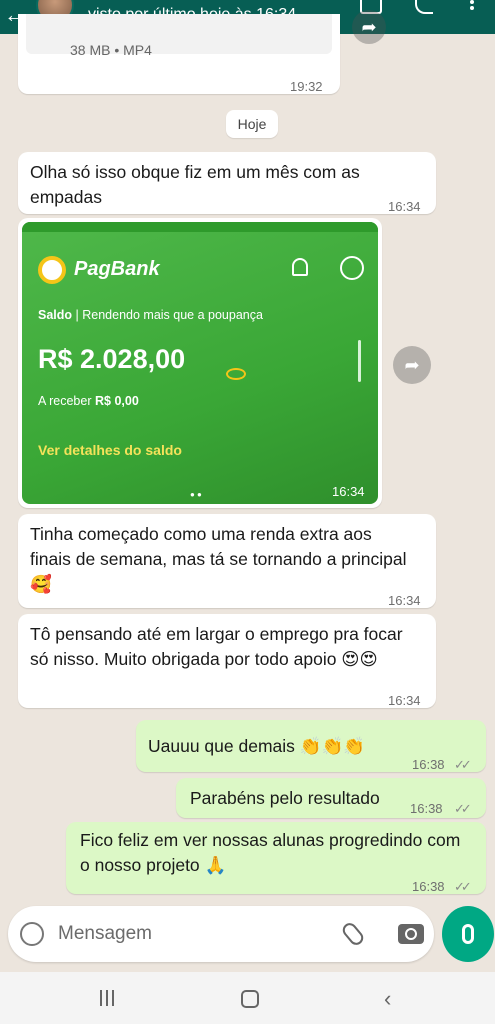  Describe the element at coordinates (188, 934) in the screenshot. I see `message-input` at that location.